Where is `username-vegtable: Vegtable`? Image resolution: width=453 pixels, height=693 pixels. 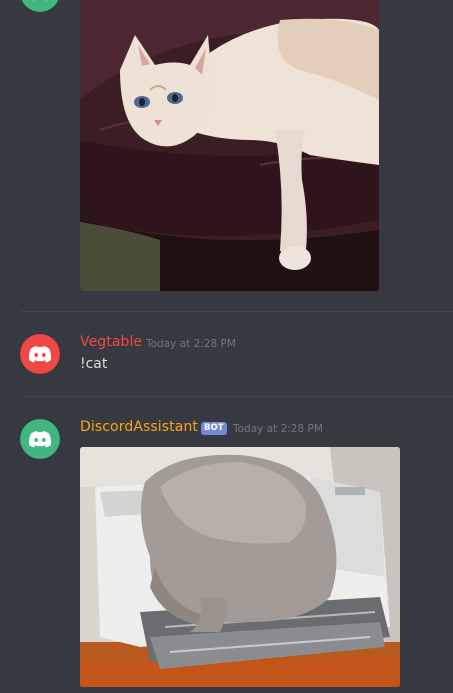 username-vegtable: Vegtable is located at coordinates (111, 342).